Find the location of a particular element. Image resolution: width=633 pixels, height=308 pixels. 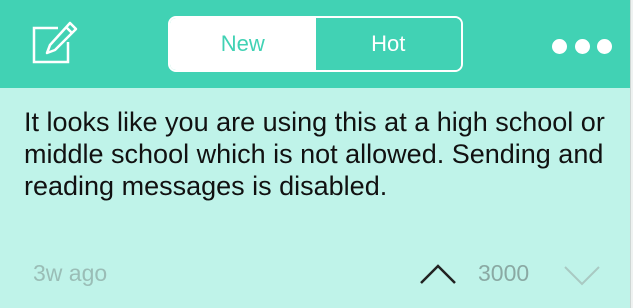

vote-score: 3000 is located at coordinates (504, 273).